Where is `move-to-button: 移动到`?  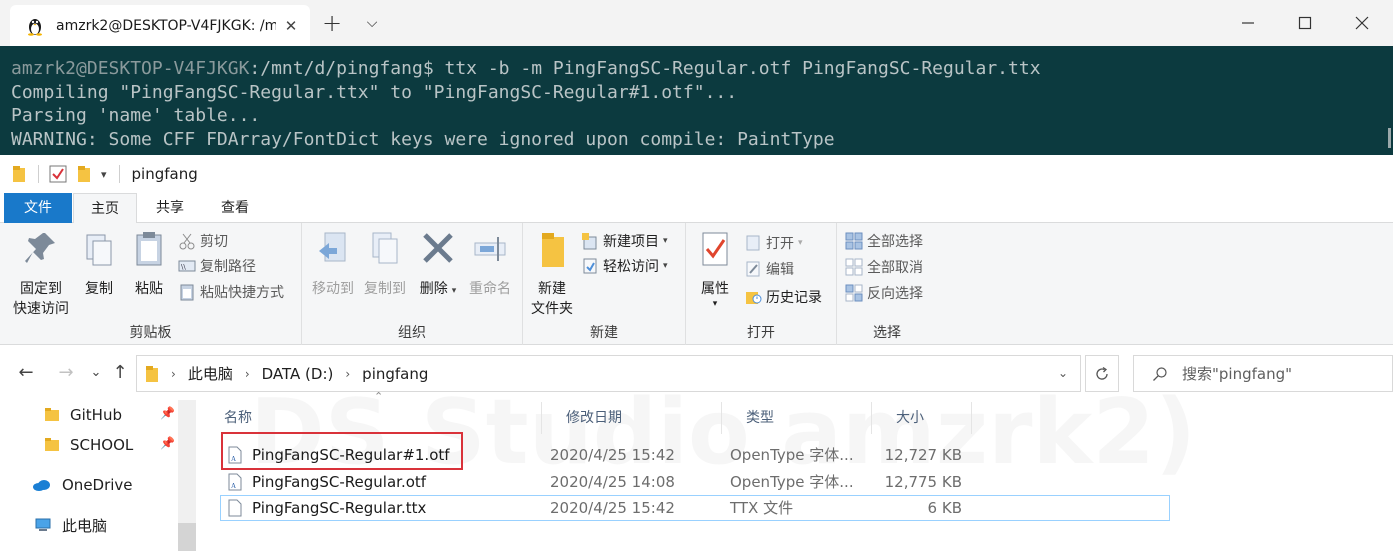 move-to-button: 移动到 is located at coordinates (333, 264).